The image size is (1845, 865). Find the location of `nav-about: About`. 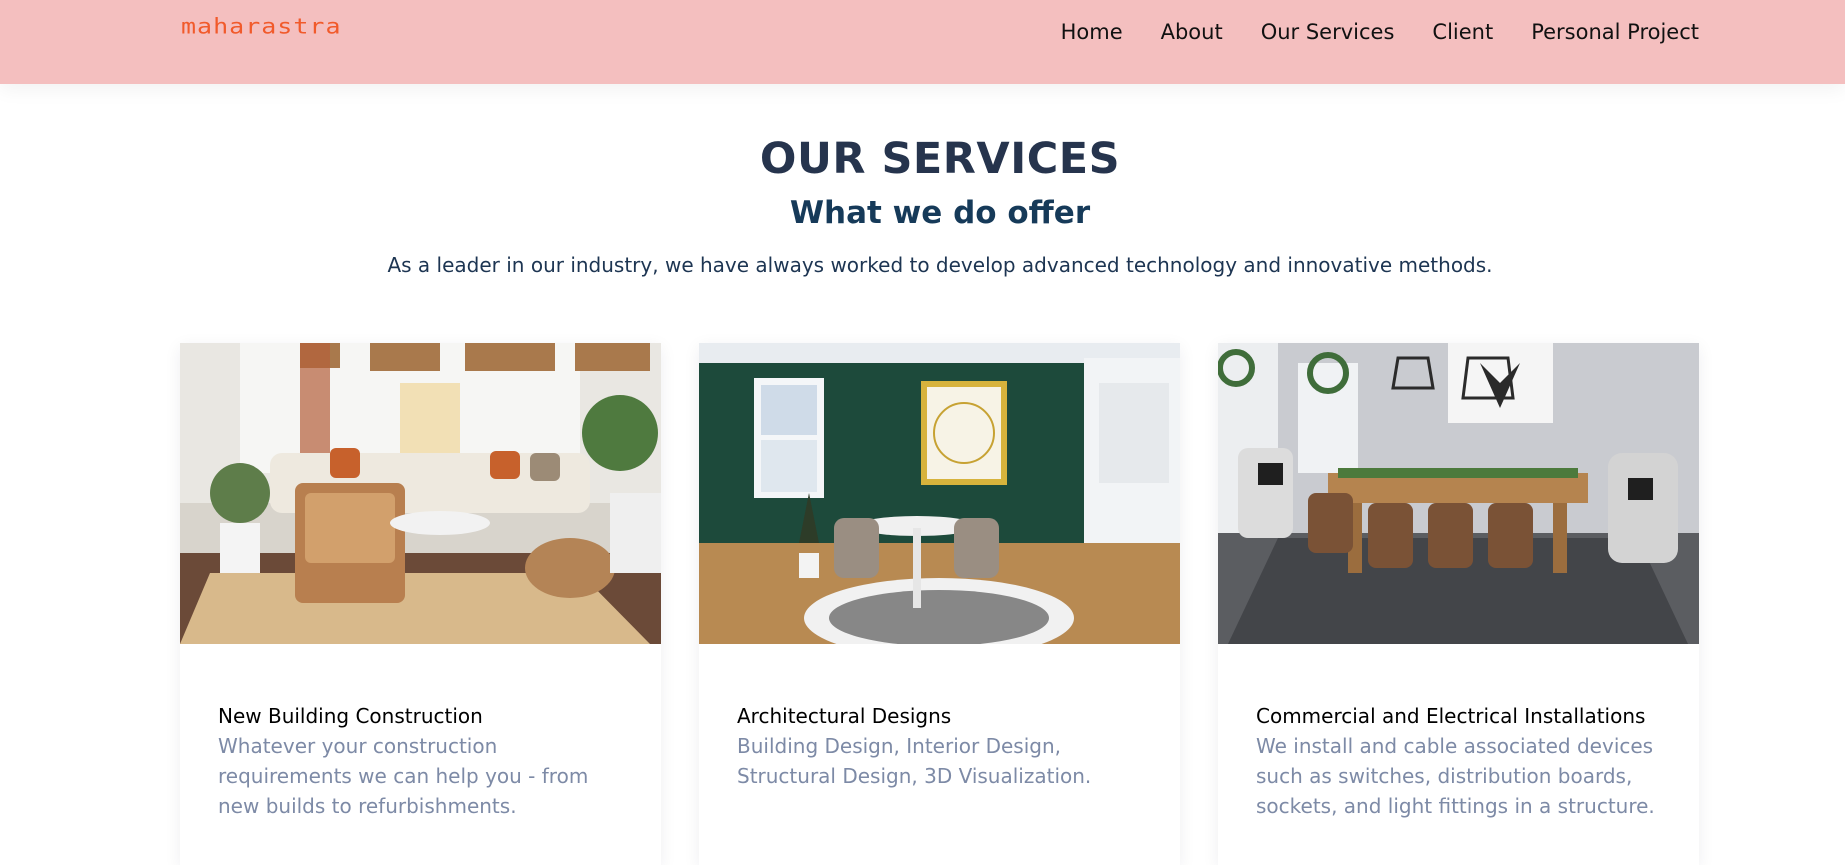

nav-about: About is located at coordinates (1192, 32).